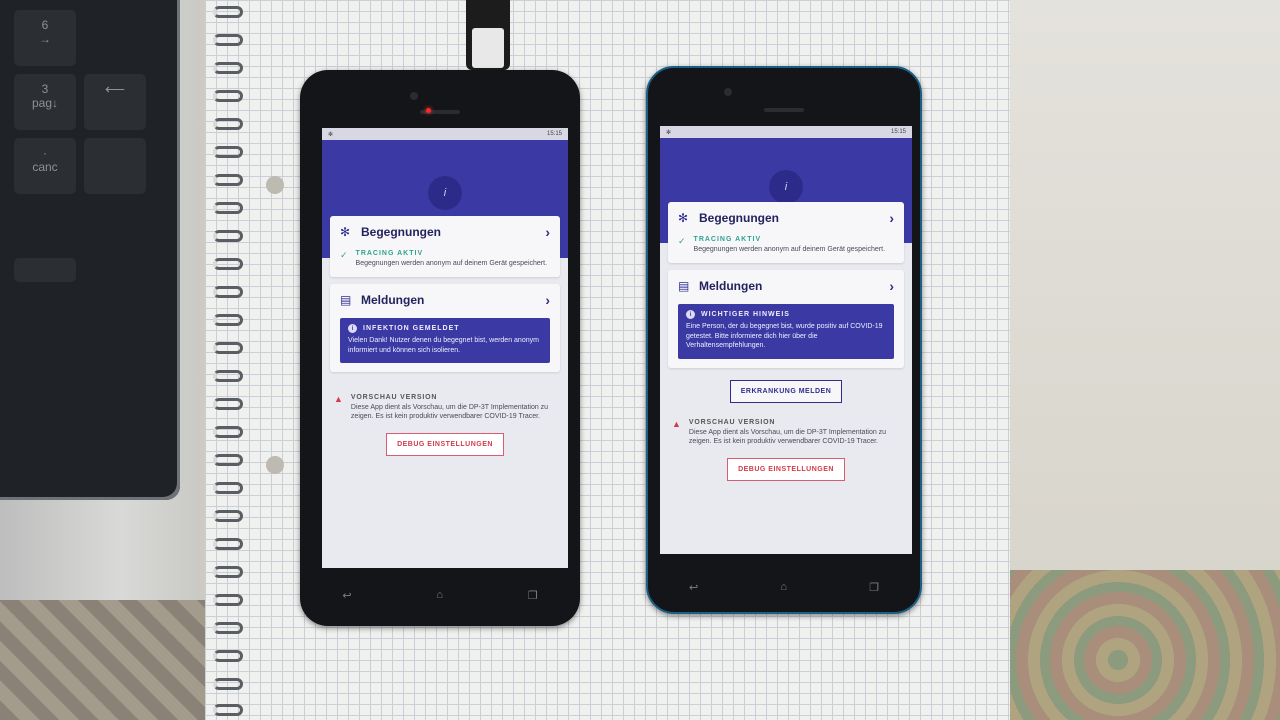  I want to click on notification-led, so click(428, 110).